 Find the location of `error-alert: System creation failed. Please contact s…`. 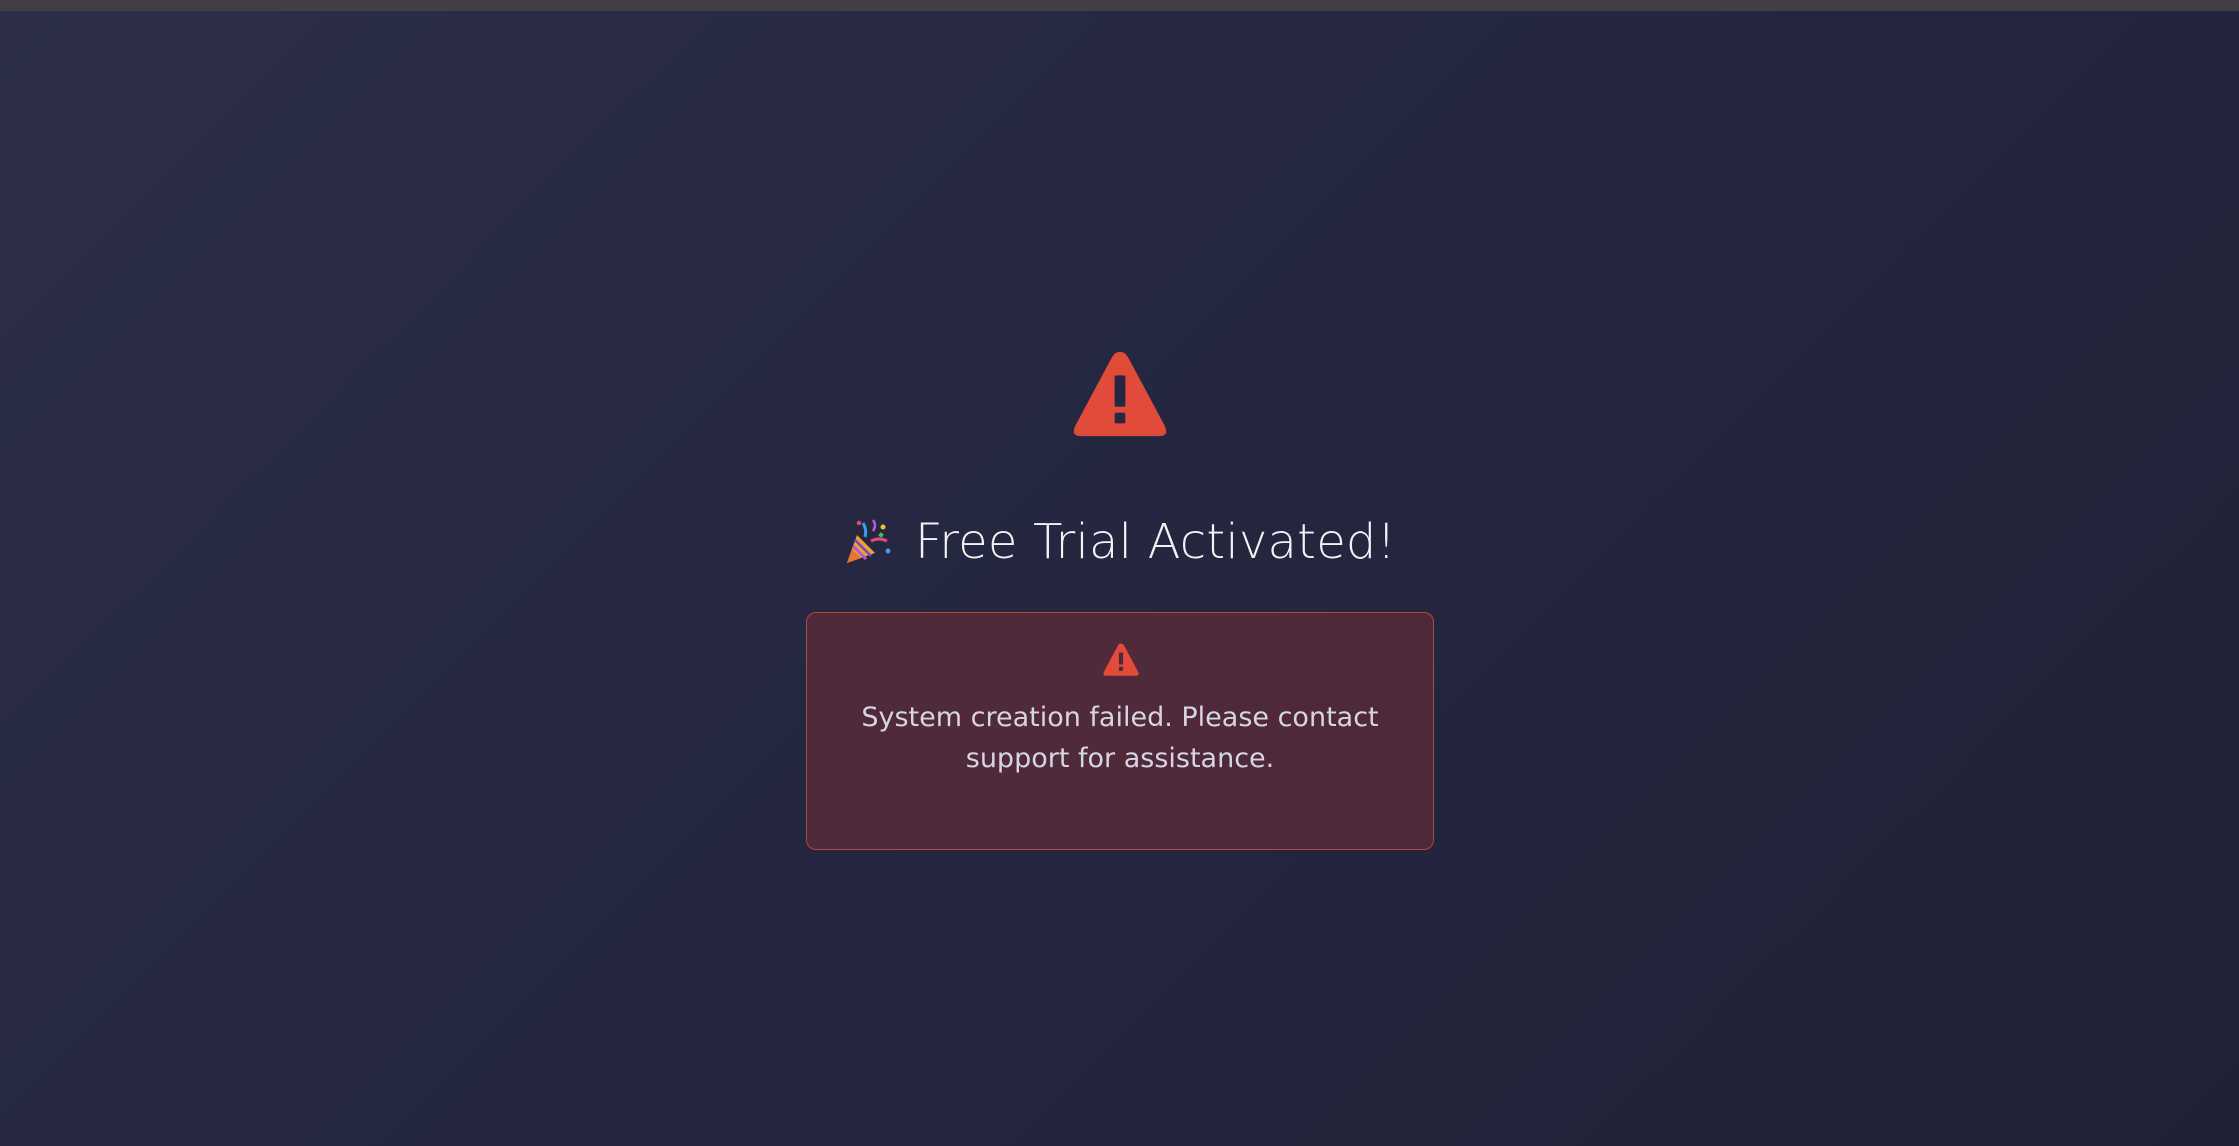

error-alert: System creation failed. Please contact s… is located at coordinates (1120, 731).